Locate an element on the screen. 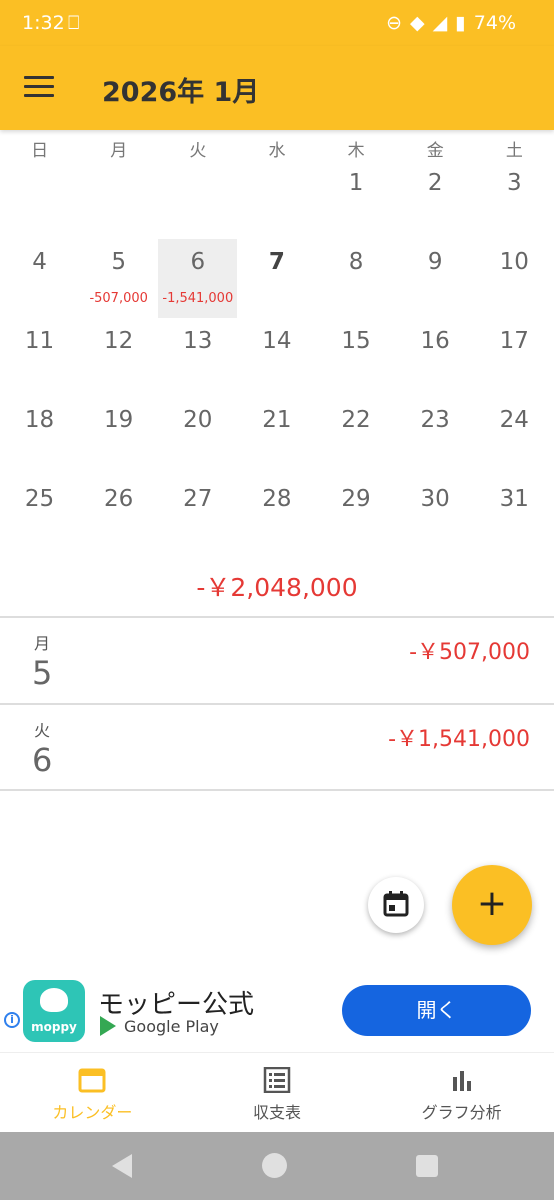 The height and width of the screenshot is (1200, 554). battery-icon: ▮ is located at coordinates (460, 23).